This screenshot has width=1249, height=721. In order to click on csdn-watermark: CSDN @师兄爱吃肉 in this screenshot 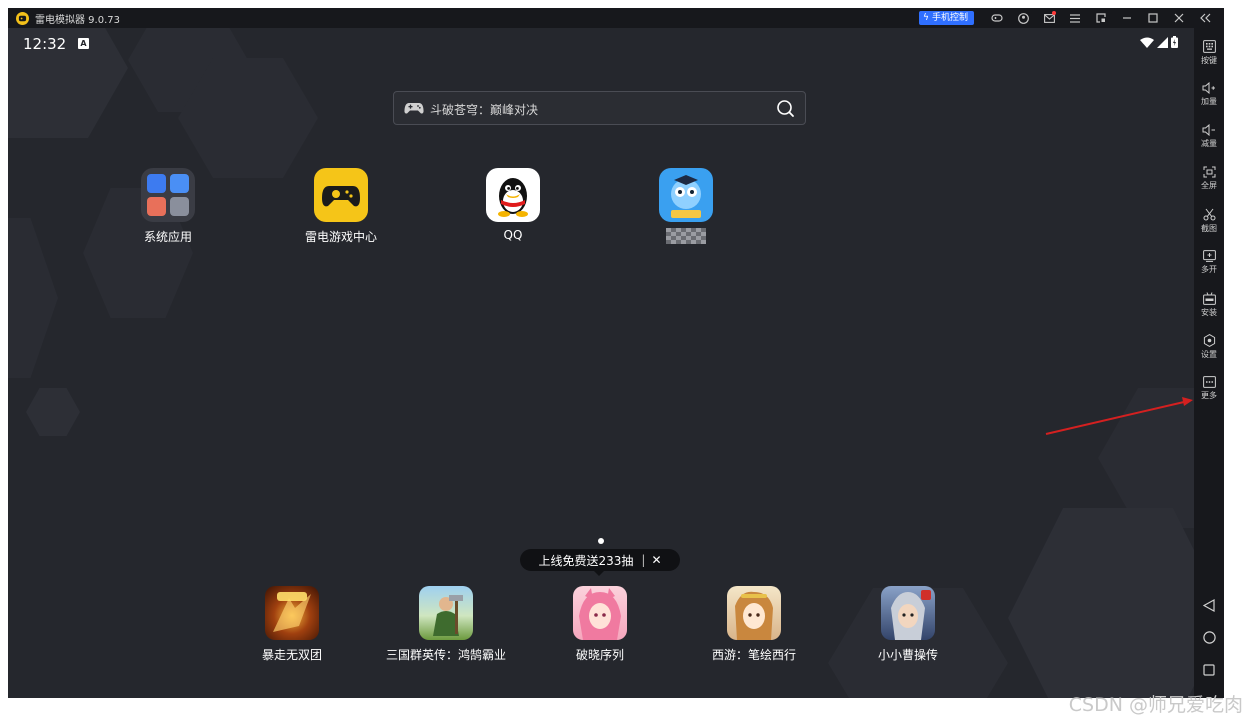, I will do `click(1155, 705)`.